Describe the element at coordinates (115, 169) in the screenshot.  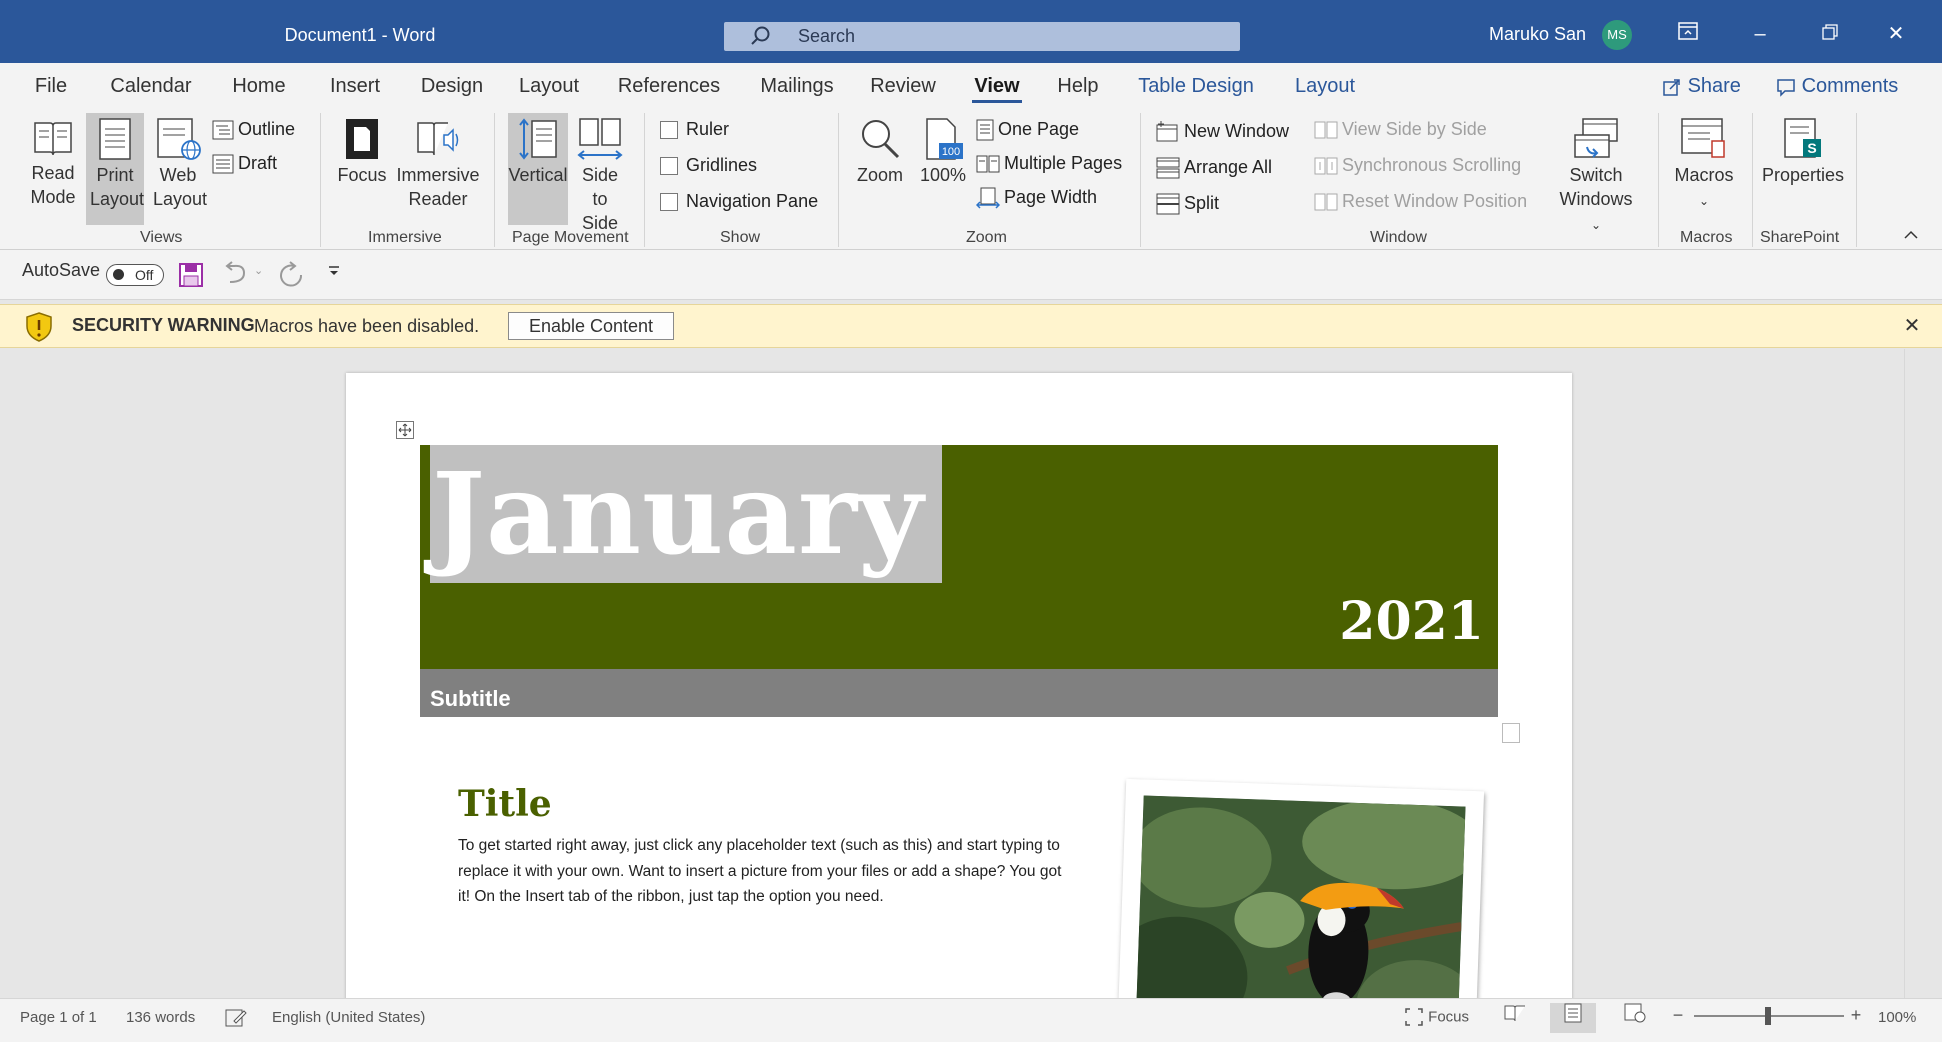
I see `print-layout-button: Print Layout` at that location.